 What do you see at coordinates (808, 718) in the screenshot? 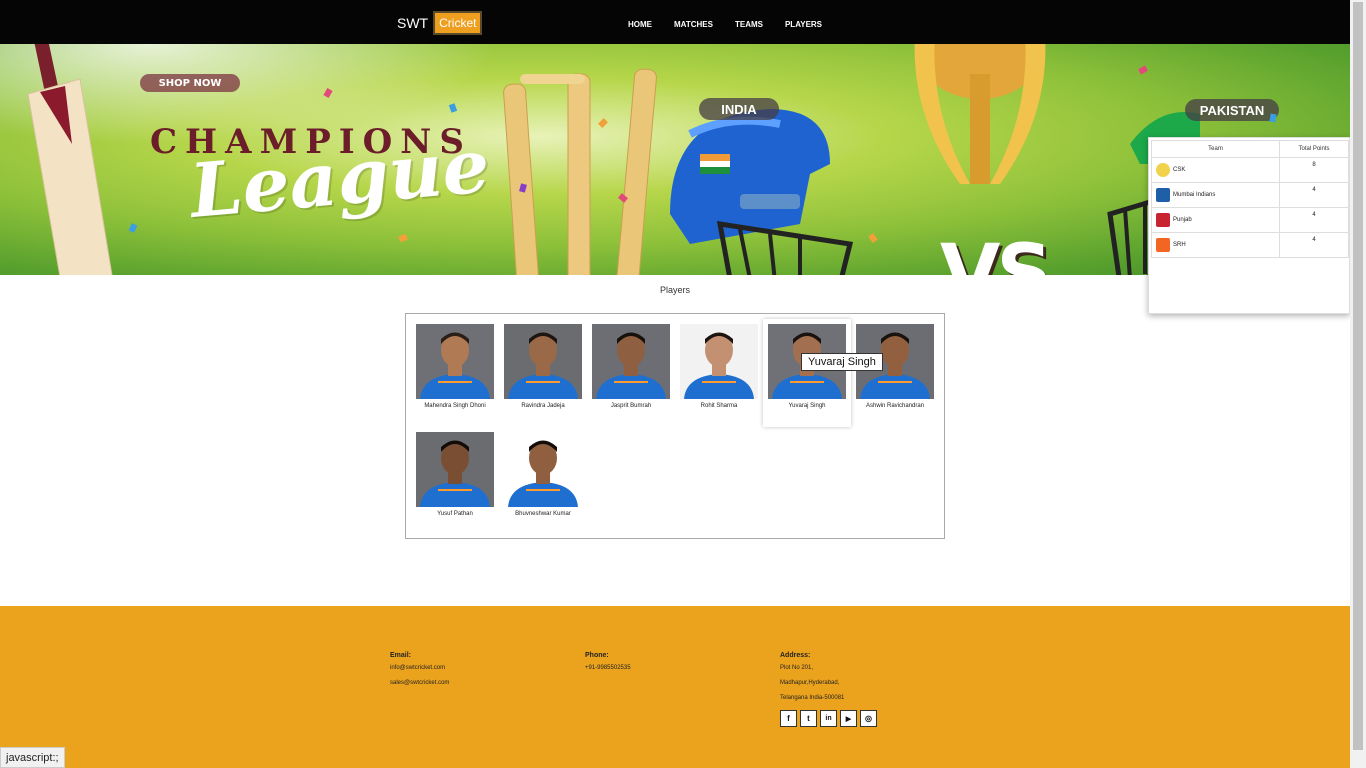
I see `twitter-icon: t` at bounding box center [808, 718].